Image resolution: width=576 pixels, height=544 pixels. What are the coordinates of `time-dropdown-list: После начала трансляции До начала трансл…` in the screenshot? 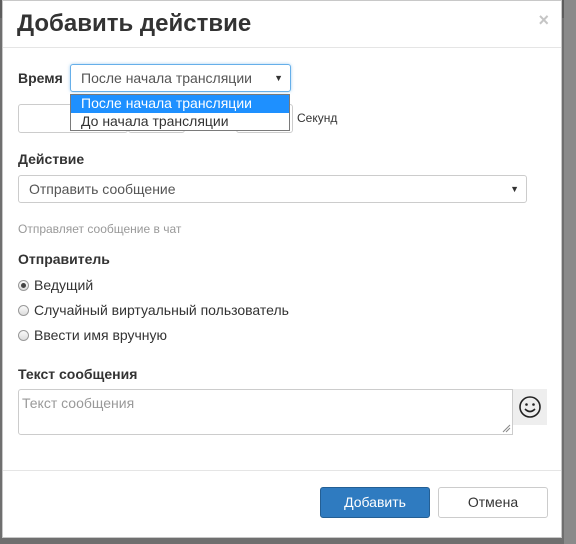 It's located at (180, 112).